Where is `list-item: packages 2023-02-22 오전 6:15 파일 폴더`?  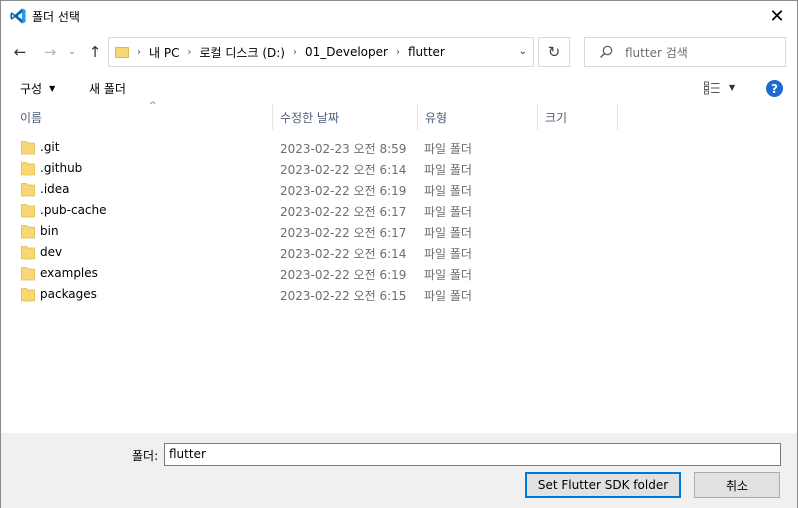
list-item: packages 2023-02-22 오전 6:15 파일 폴더 is located at coordinates (399, 294).